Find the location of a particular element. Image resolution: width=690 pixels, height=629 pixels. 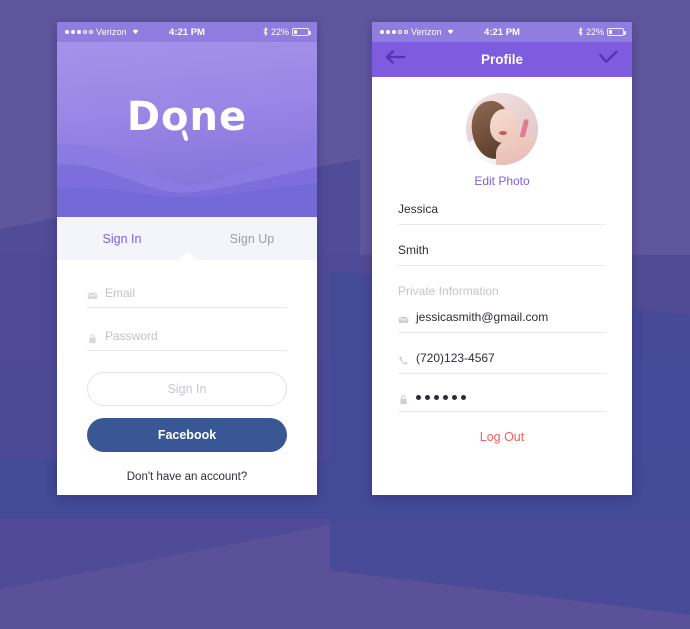

checkmark-icon is located at coordinates (608, 59).